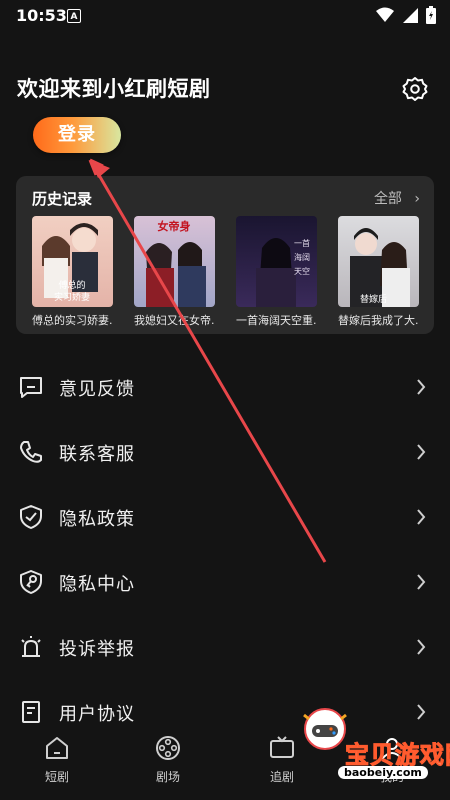 The width and height of the screenshot is (450, 800). Describe the element at coordinates (378, 261) in the screenshot. I see `poster-image: 替嫁后` at that location.